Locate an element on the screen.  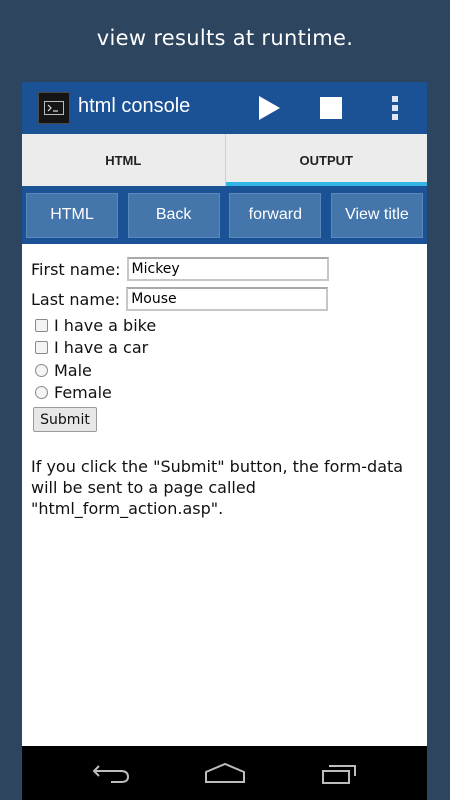
back-button: Back is located at coordinates (173, 215).